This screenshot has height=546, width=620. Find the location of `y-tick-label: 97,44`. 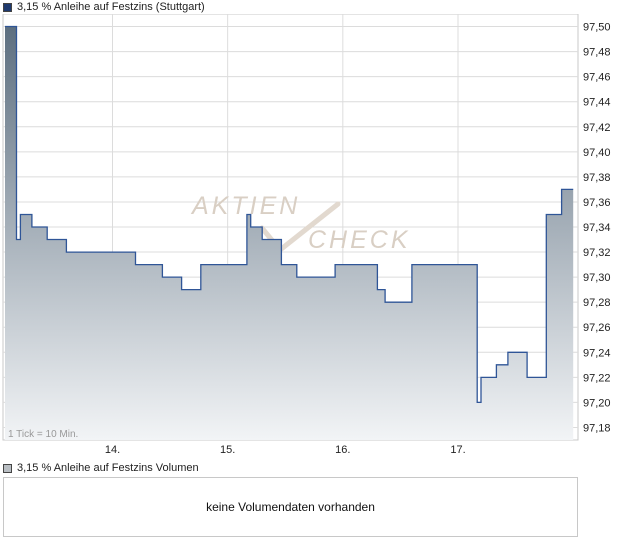

y-tick-label: 97,44 is located at coordinates (597, 103).